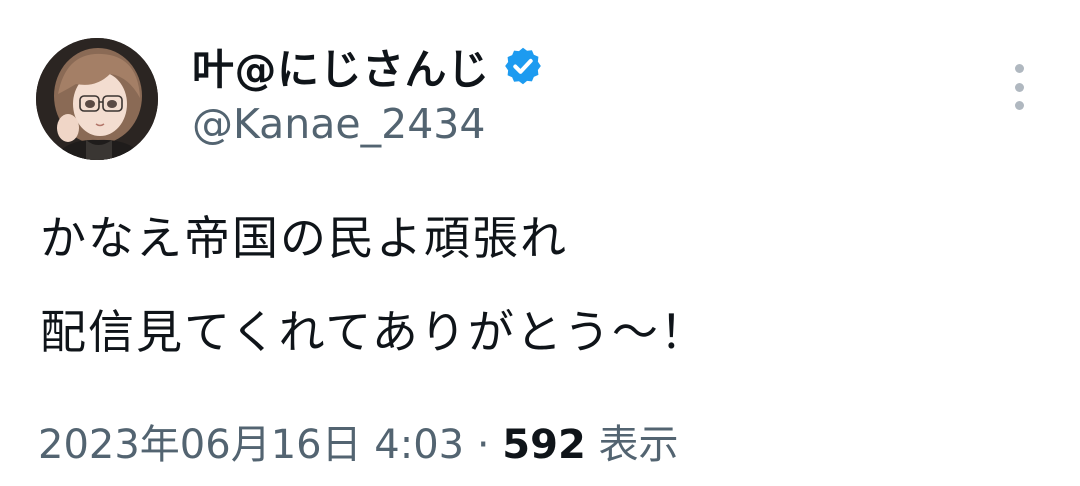  I want to click on tweet-text-line: 配信見てくれてありがとう～！, so click(374, 332).